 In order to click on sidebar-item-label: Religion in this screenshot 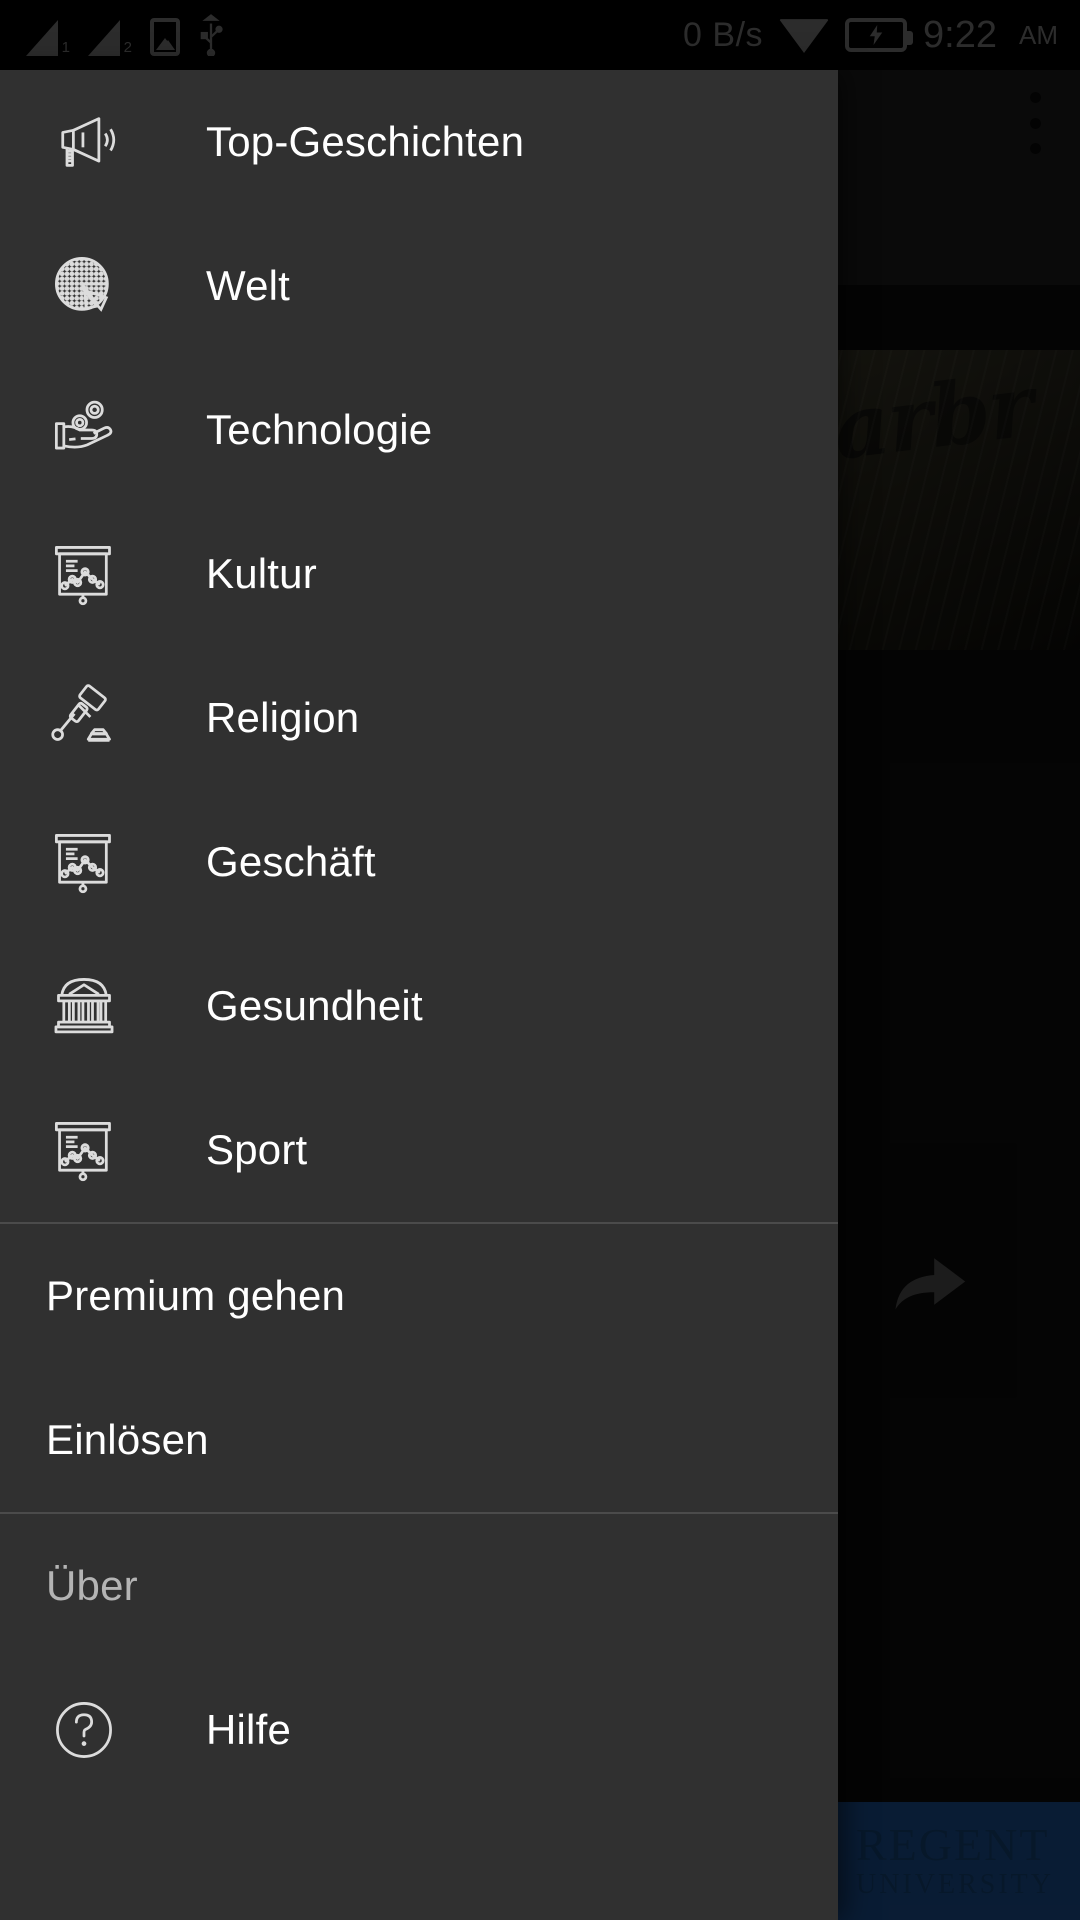, I will do `click(283, 717)`.